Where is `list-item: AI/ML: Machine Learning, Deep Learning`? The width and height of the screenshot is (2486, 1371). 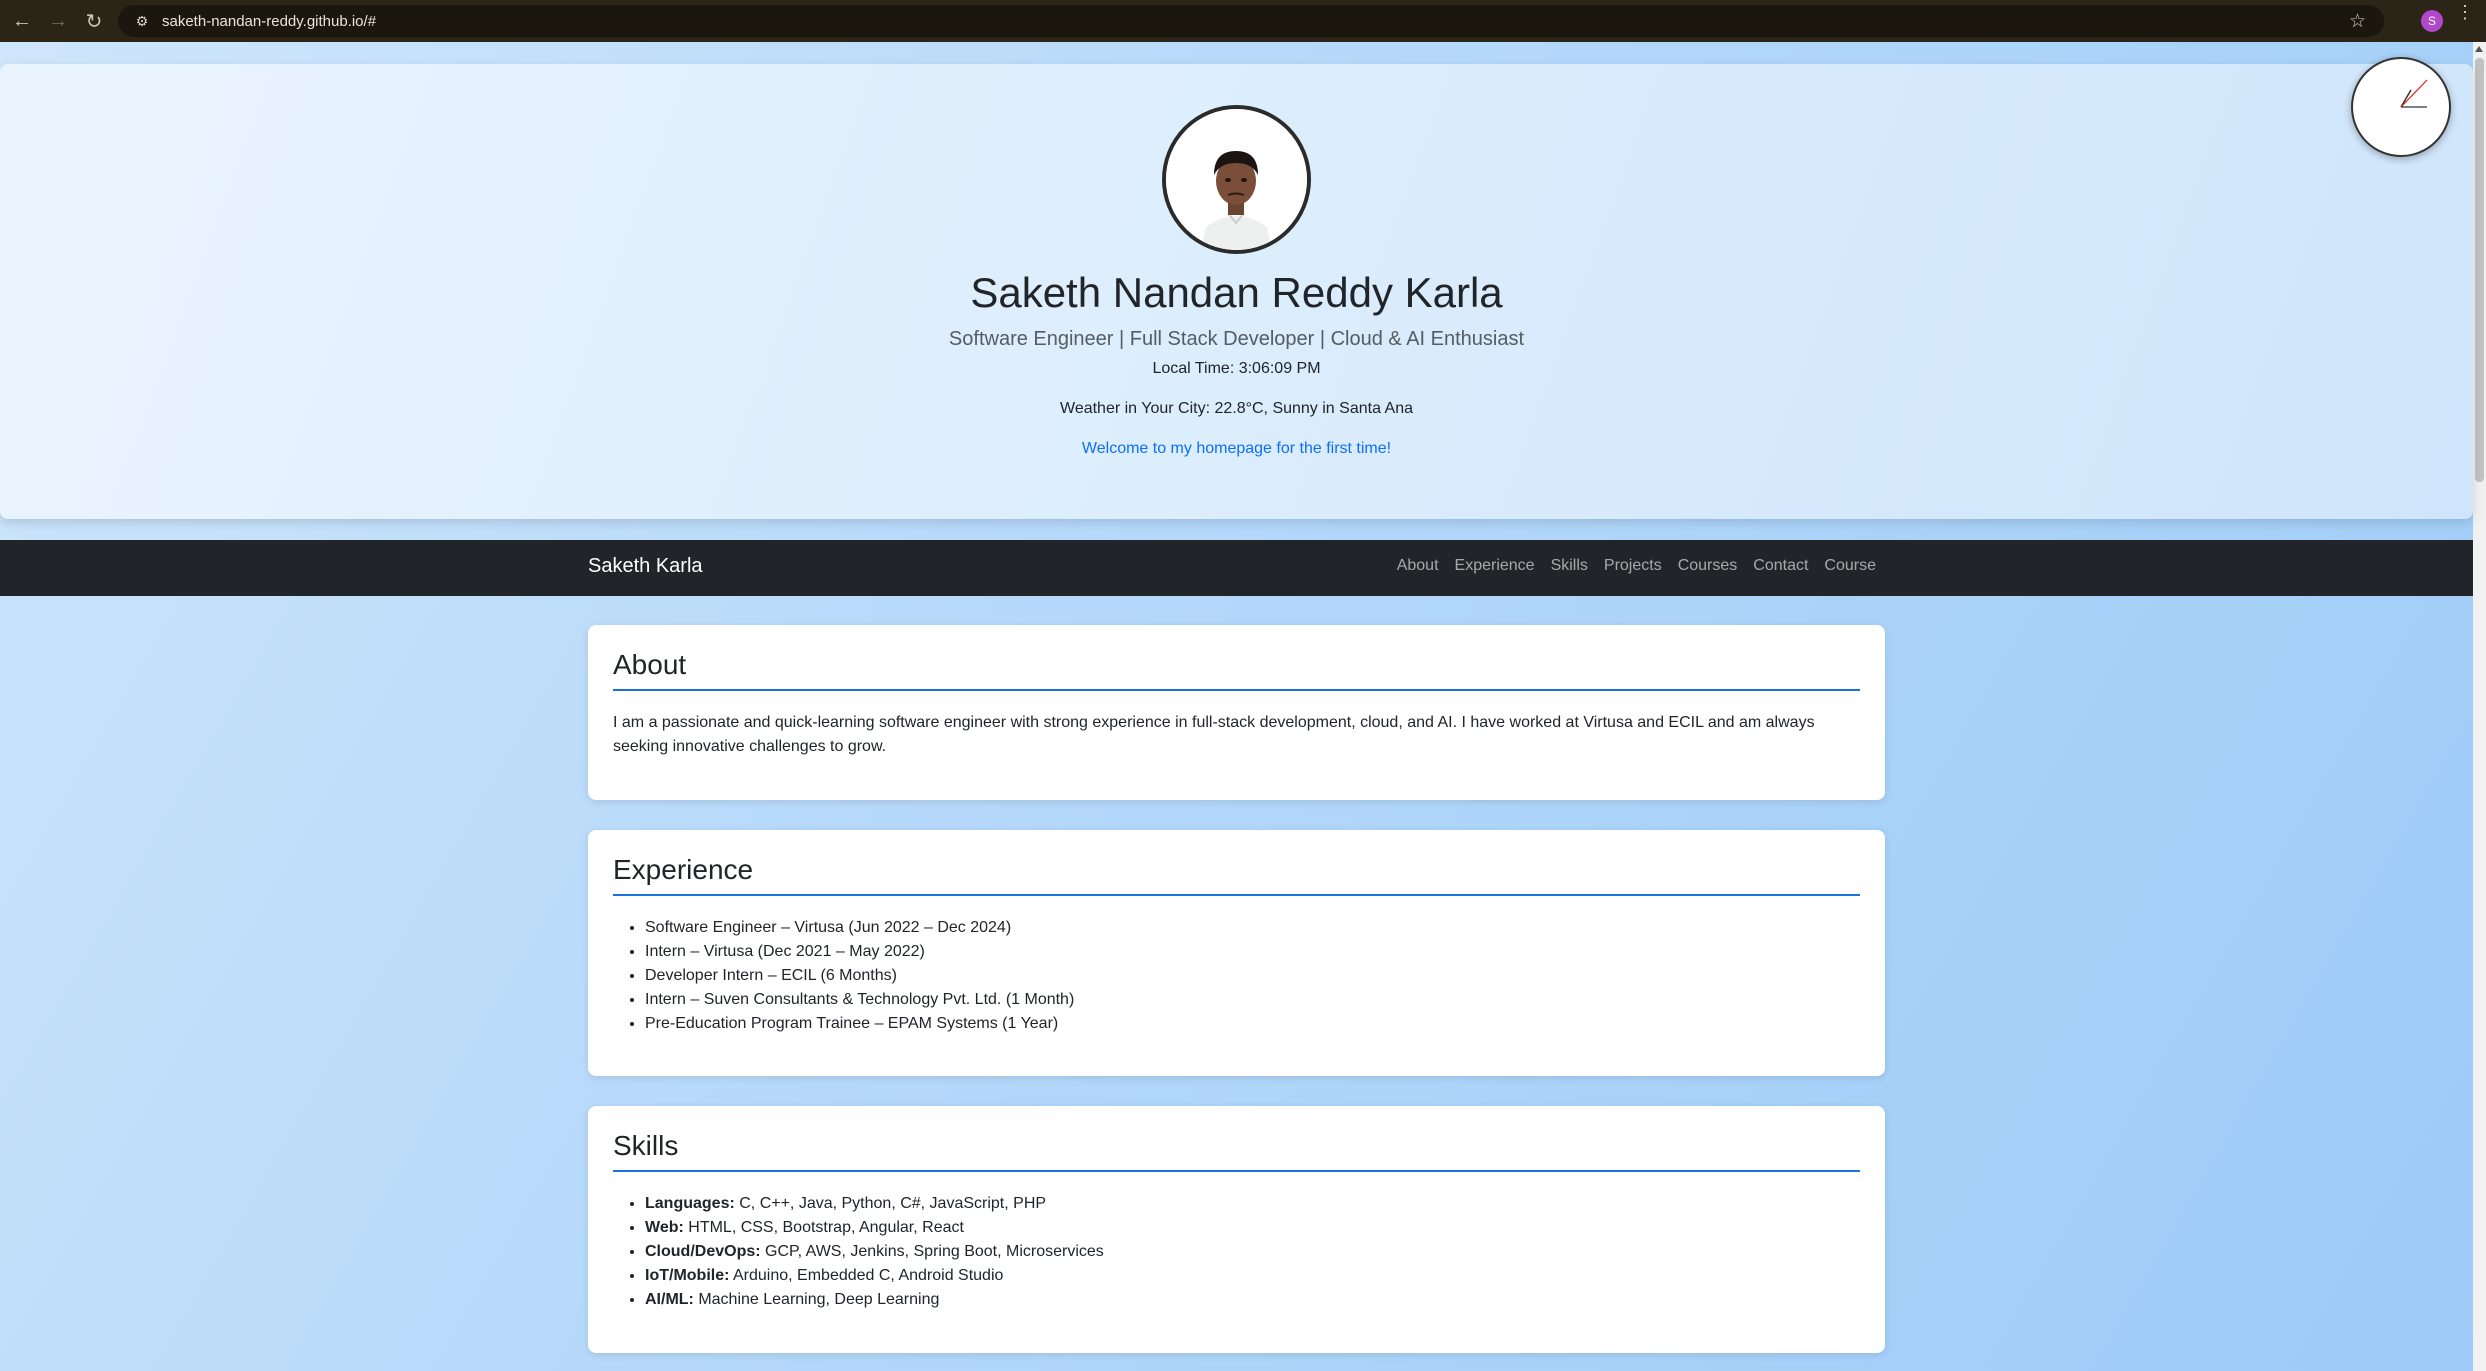 list-item: AI/ML: Machine Learning, Deep Learning is located at coordinates (1252, 1300).